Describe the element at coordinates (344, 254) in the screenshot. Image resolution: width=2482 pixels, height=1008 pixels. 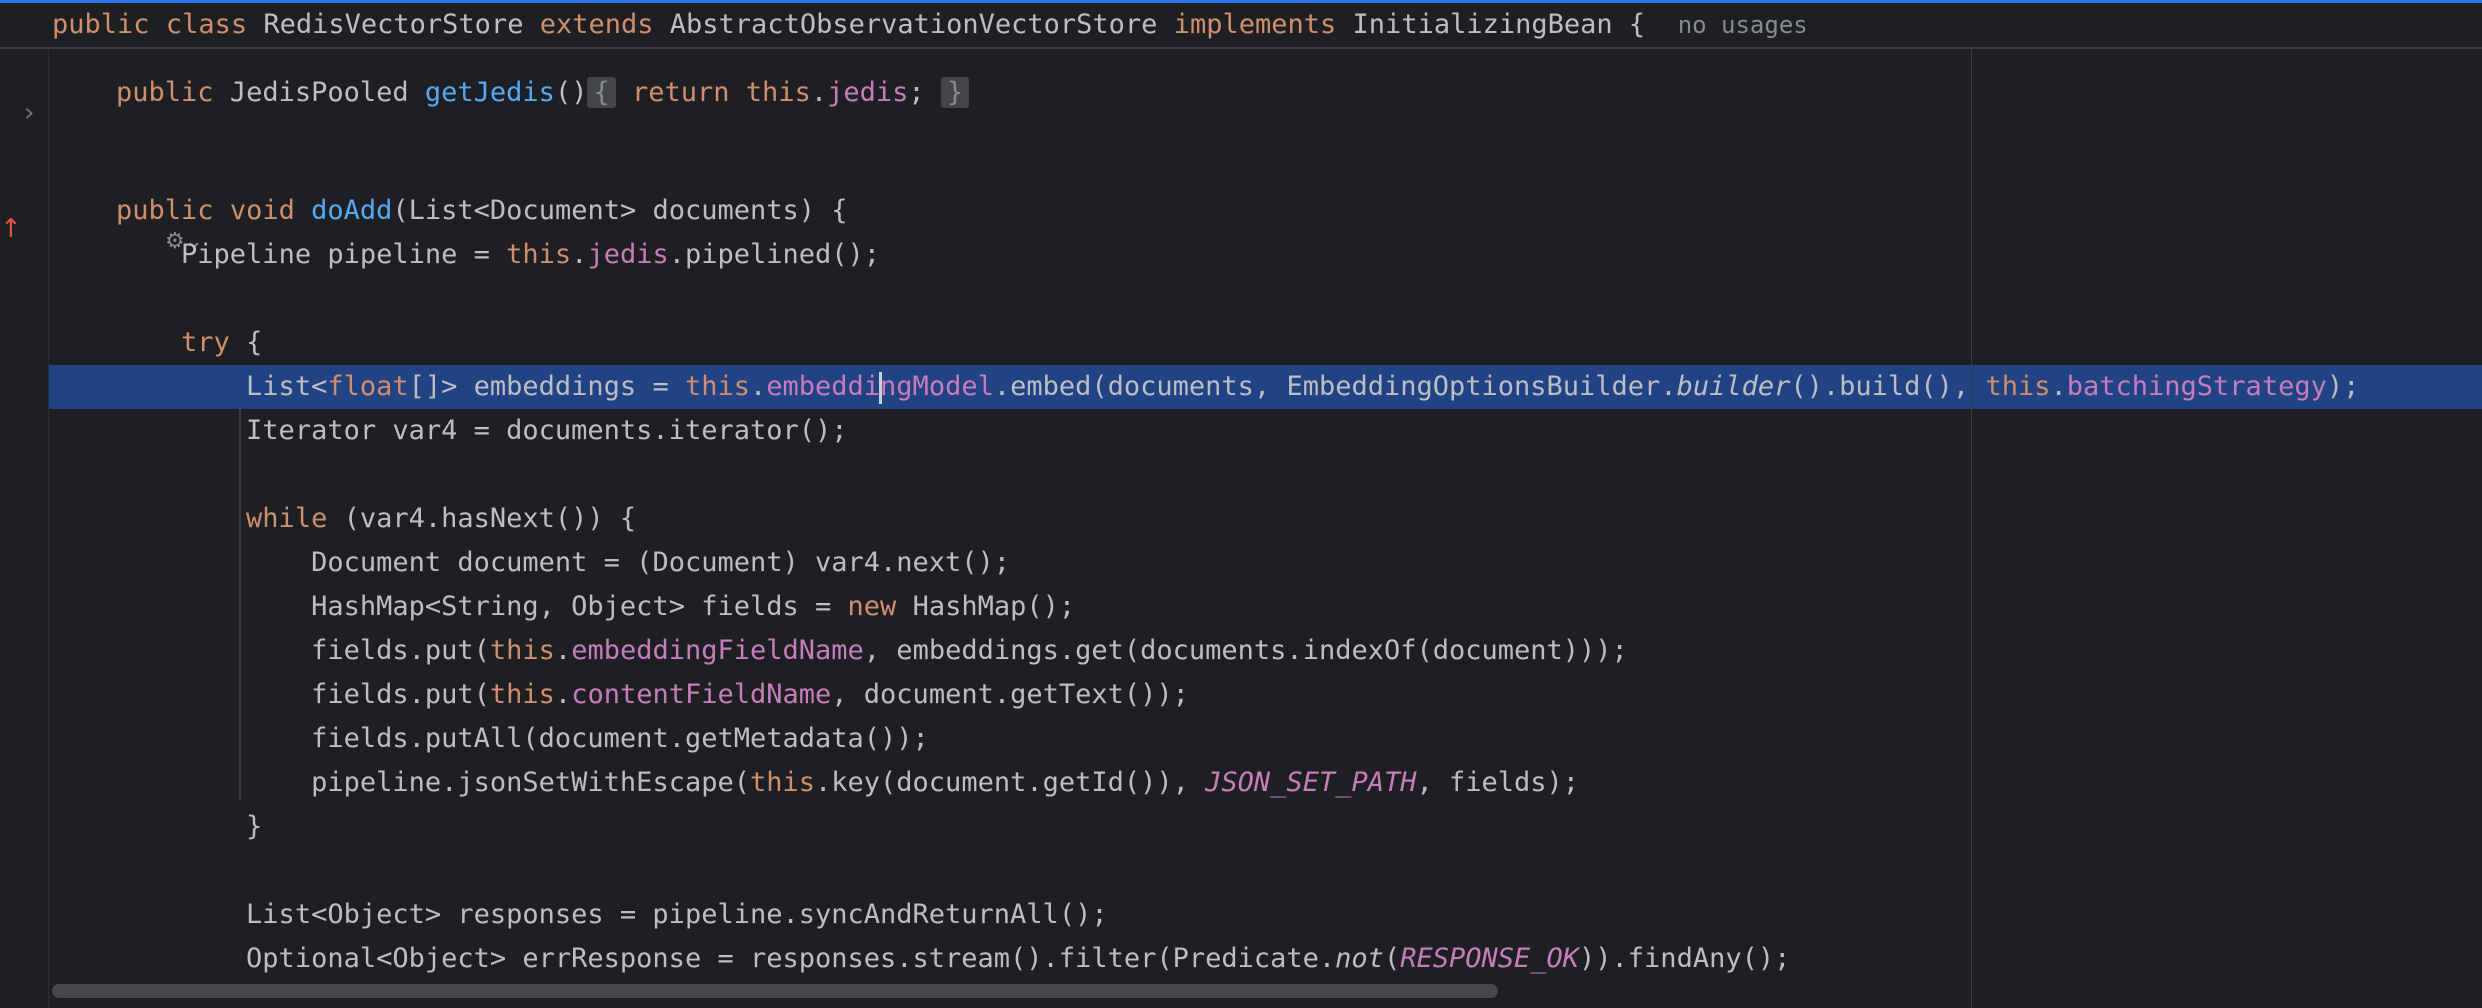
I see `code-text: Pipeline pipeline =` at that location.